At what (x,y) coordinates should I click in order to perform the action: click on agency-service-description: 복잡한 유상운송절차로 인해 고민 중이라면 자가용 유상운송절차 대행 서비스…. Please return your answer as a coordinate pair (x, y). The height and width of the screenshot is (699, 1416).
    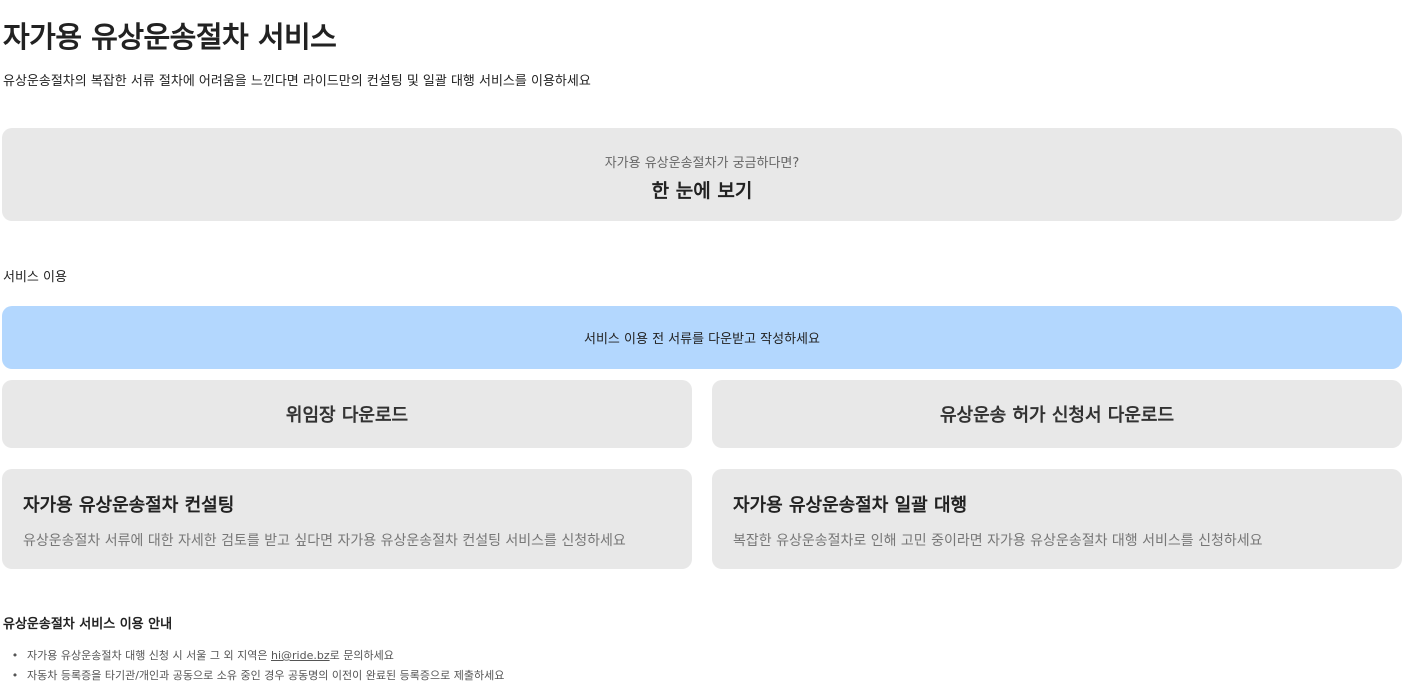
    Looking at the image, I should click on (998, 541).